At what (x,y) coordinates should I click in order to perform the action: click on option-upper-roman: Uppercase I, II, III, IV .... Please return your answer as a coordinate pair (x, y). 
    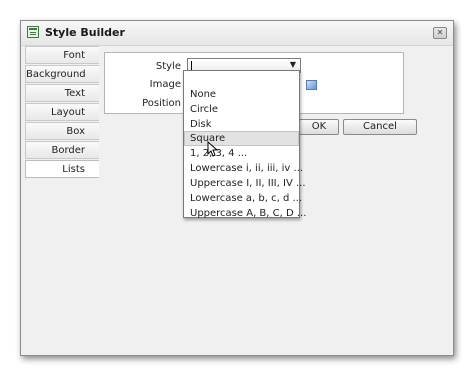
    Looking at the image, I should click on (245, 183).